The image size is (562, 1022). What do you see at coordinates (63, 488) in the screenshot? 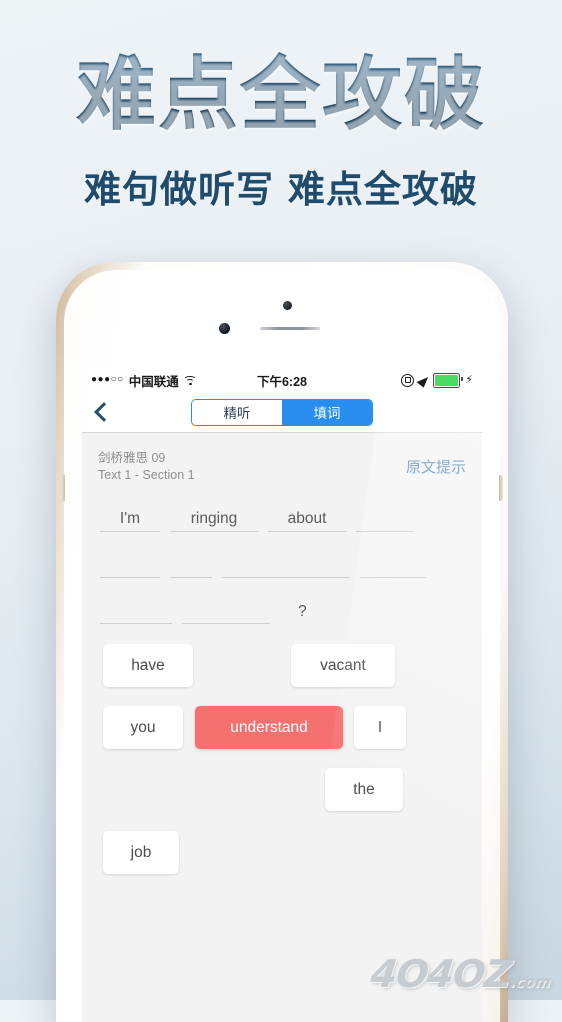
I see `volume-button` at bounding box center [63, 488].